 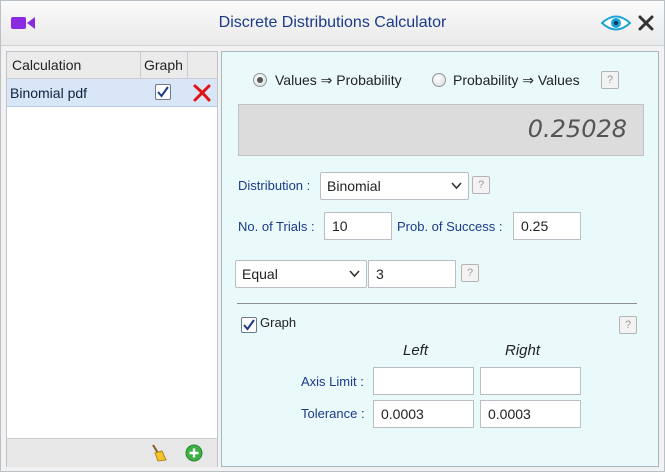 I want to click on list-item-label: Binomial pdf, so click(x=49, y=93).